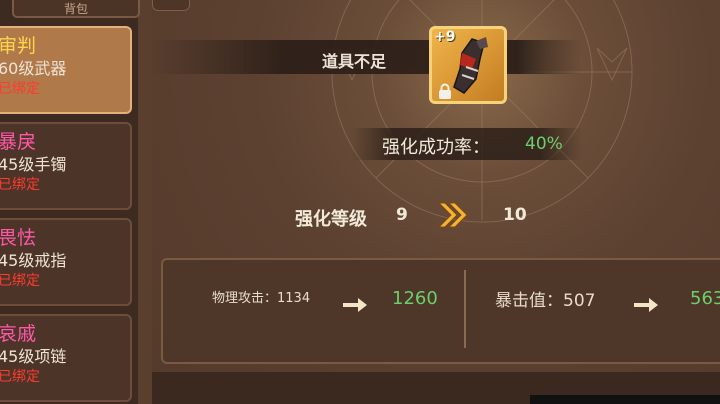 The width and height of the screenshot is (720, 404). What do you see at coordinates (402, 215) in the screenshot?
I see `current-level: 9` at bounding box center [402, 215].